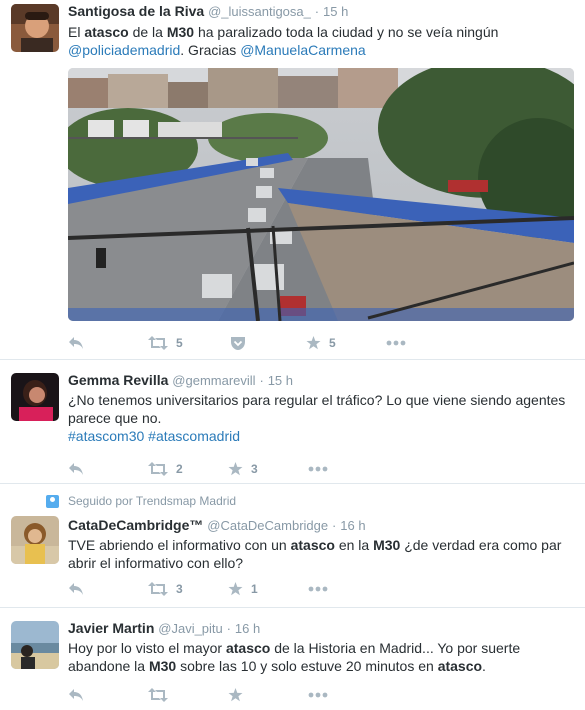 The width and height of the screenshot is (585, 710). What do you see at coordinates (346, 343) in the screenshot?
I see `favorite-button: 5` at bounding box center [346, 343].